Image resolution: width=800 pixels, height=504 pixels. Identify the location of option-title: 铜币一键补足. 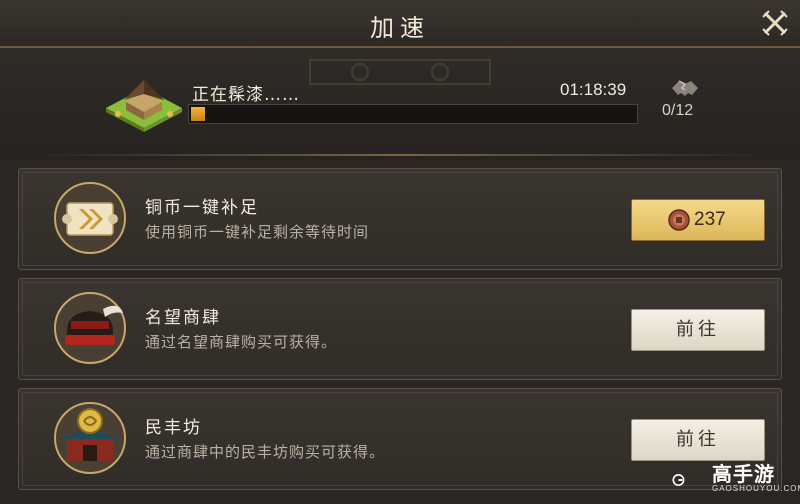
(202, 208).